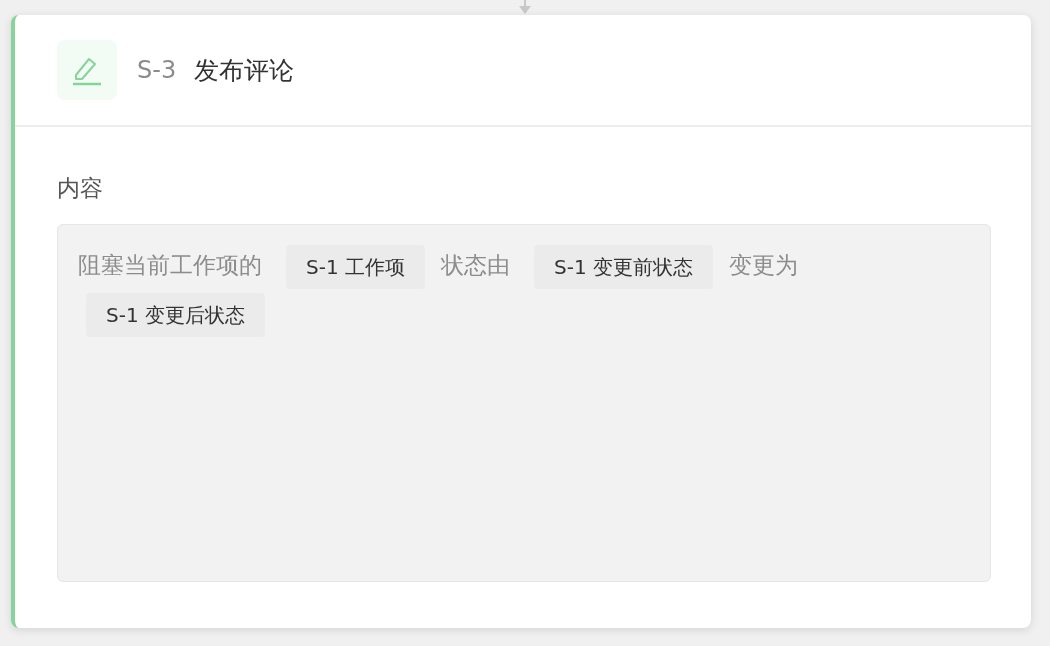 Image resolution: width=1050 pixels, height=646 pixels. I want to click on step-id: S-3, so click(157, 70).